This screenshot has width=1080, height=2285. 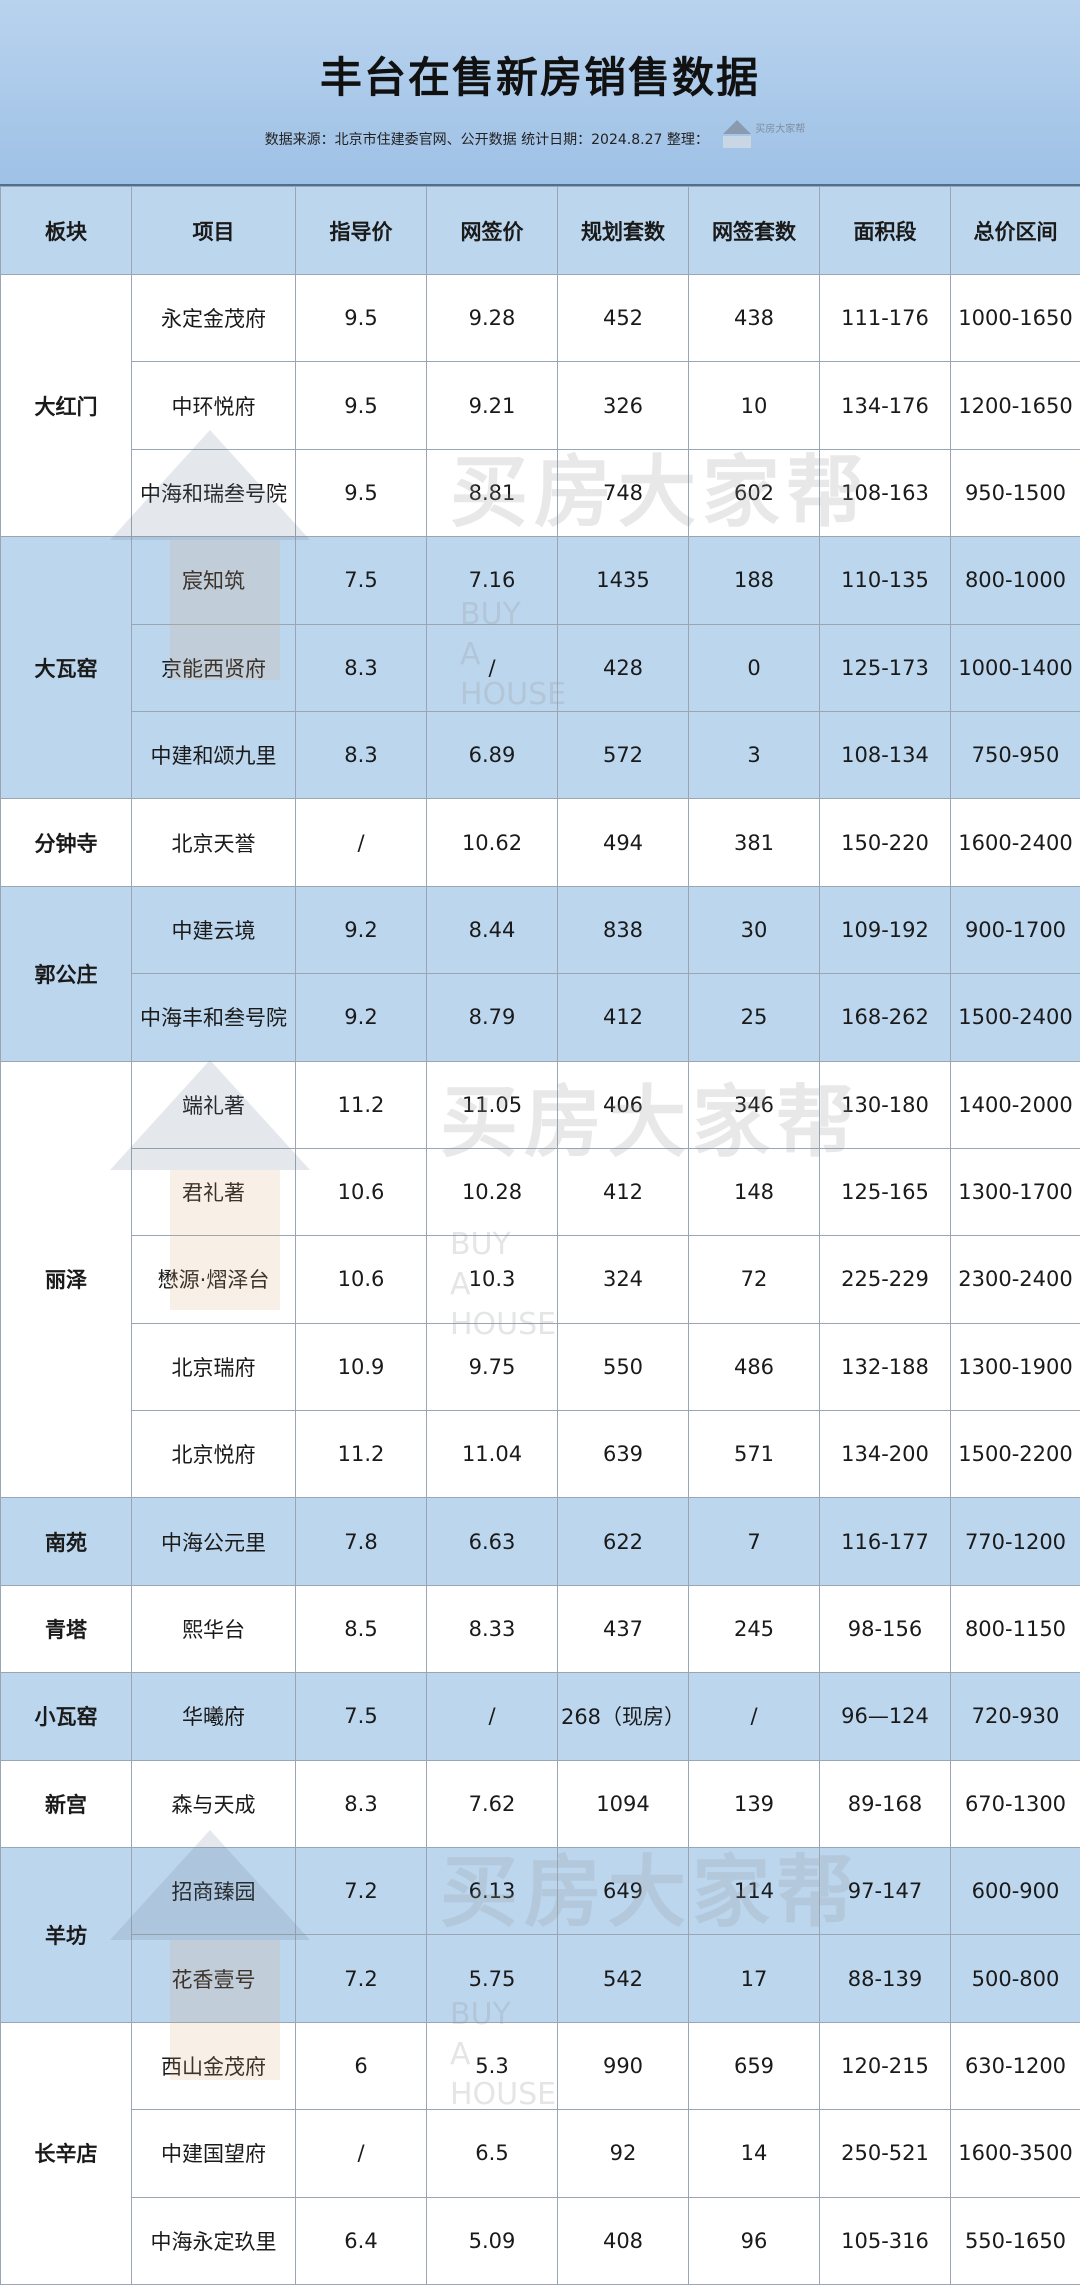 What do you see at coordinates (1015, 1454) in the screenshot?
I see `cell-total-price: 1500-2200` at bounding box center [1015, 1454].